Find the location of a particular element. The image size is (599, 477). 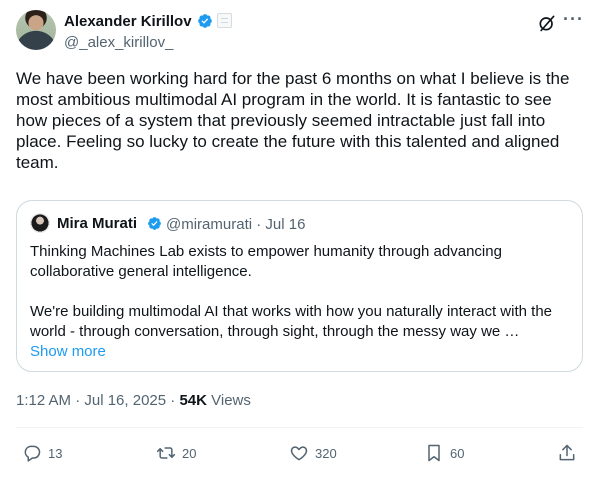

quoted-verified-badge-icon is located at coordinates (154, 223).